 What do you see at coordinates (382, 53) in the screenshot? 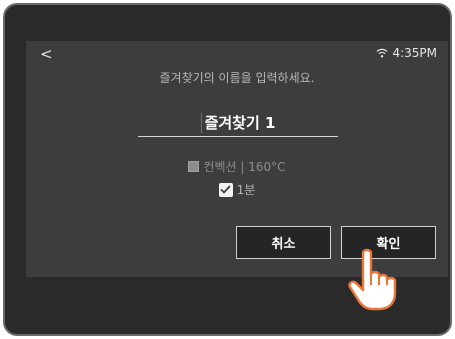
I see `wifi-icon` at bounding box center [382, 53].